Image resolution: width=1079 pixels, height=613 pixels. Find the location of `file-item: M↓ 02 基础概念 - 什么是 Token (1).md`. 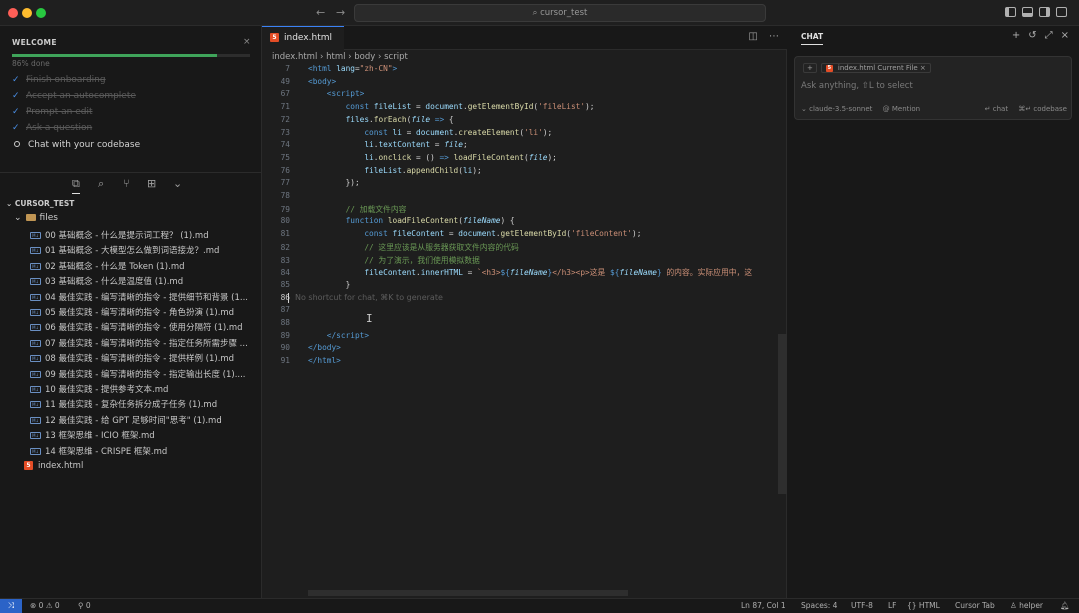

file-item: M↓ 02 基础概念 - 什么是 Token (1).md is located at coordinates (145, 266).